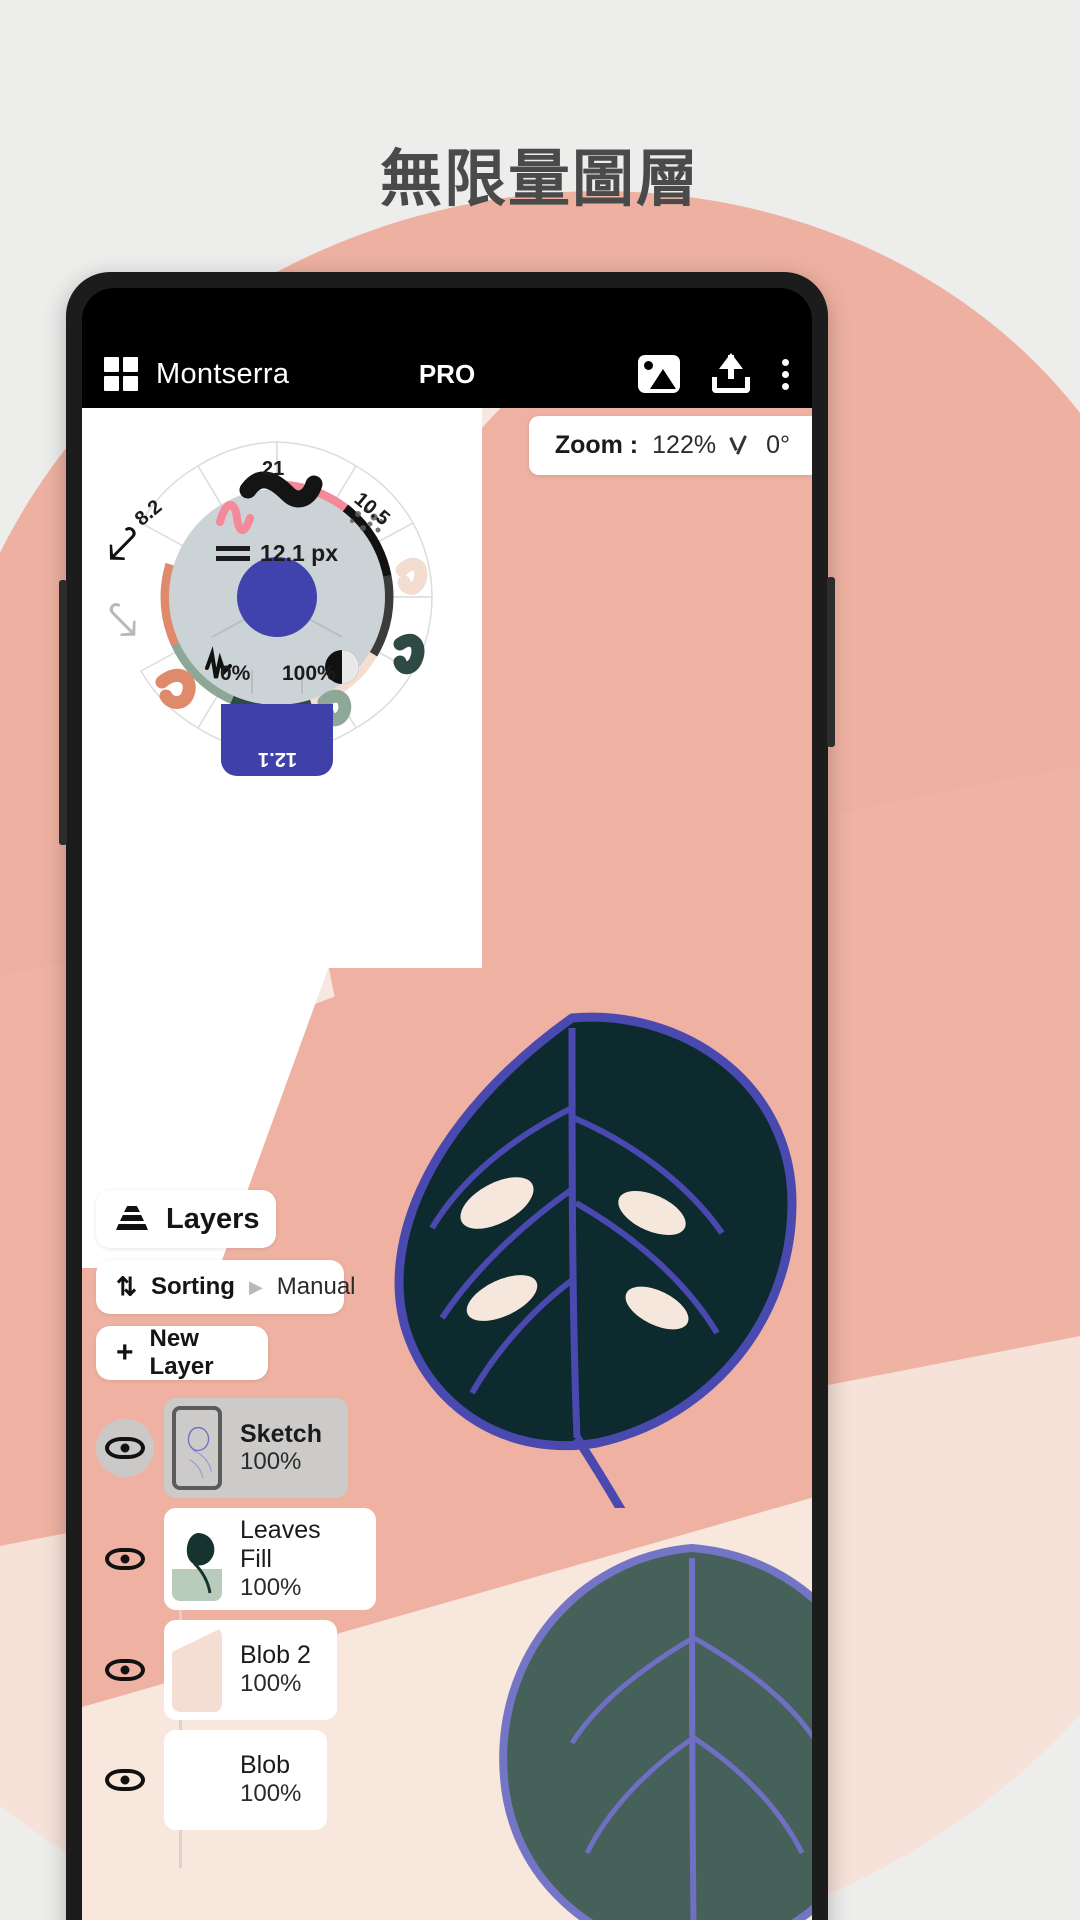 This screenshot has width=1080, height=1920. I want to click on monstera-leaf-secondary, so click(655, 1731).